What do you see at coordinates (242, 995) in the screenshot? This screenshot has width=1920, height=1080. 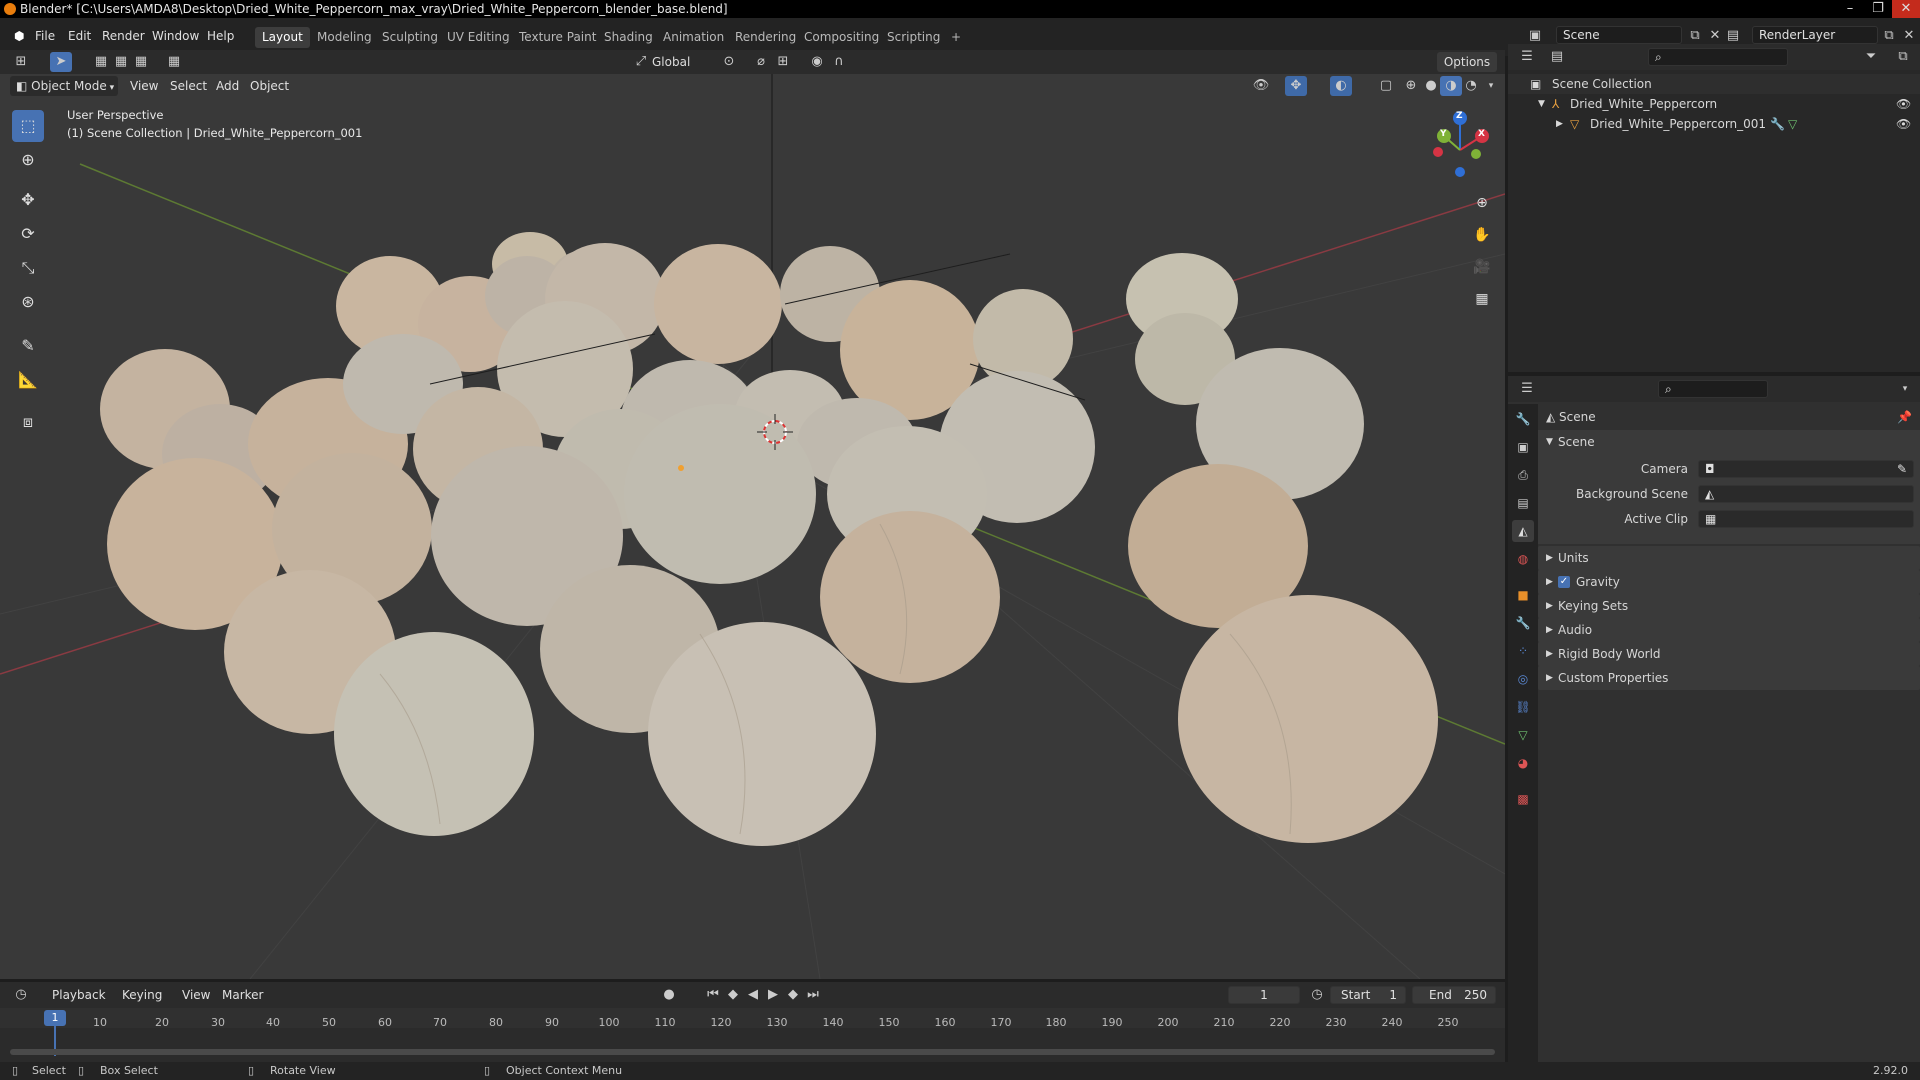 I see `timeline-menu-marker: Marker` at bounding box center [242, 995].